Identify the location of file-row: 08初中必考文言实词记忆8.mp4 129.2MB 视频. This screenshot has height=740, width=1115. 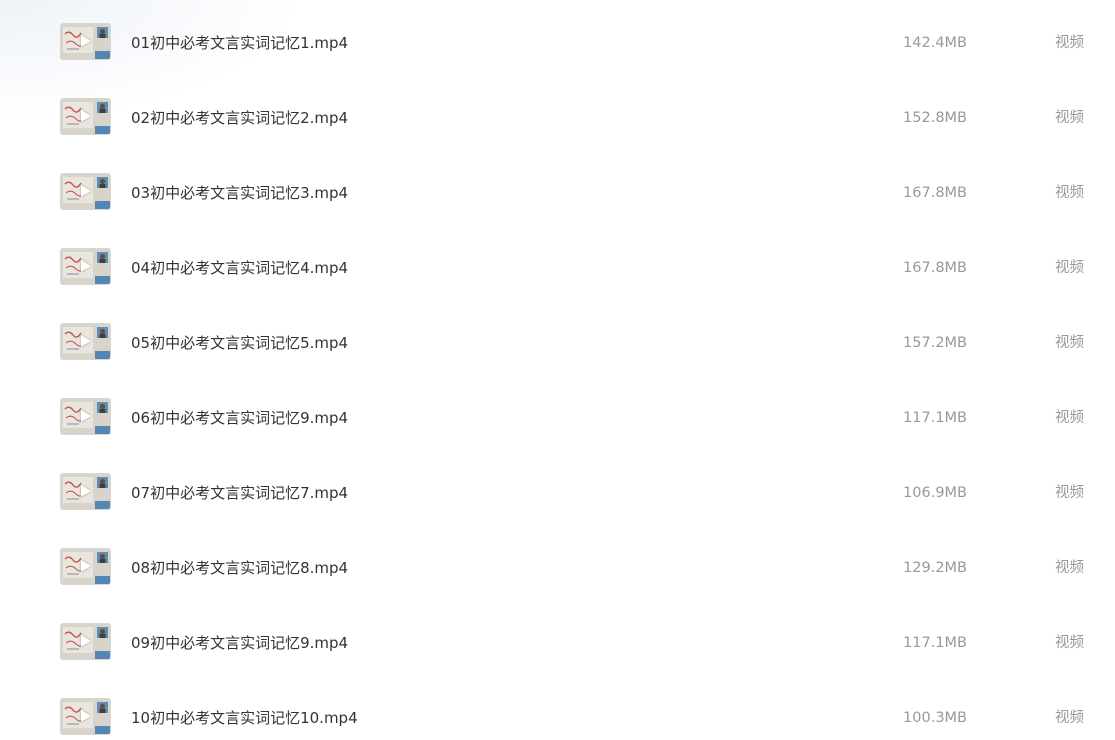
(557, 567).